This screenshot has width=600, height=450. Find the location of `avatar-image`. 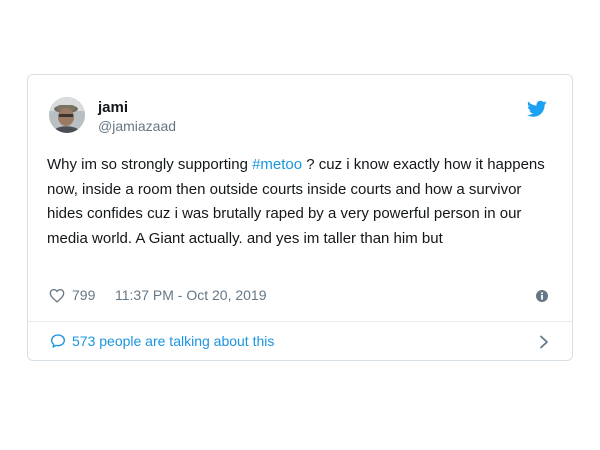

avatar-image is located at coordinates (67, 115).